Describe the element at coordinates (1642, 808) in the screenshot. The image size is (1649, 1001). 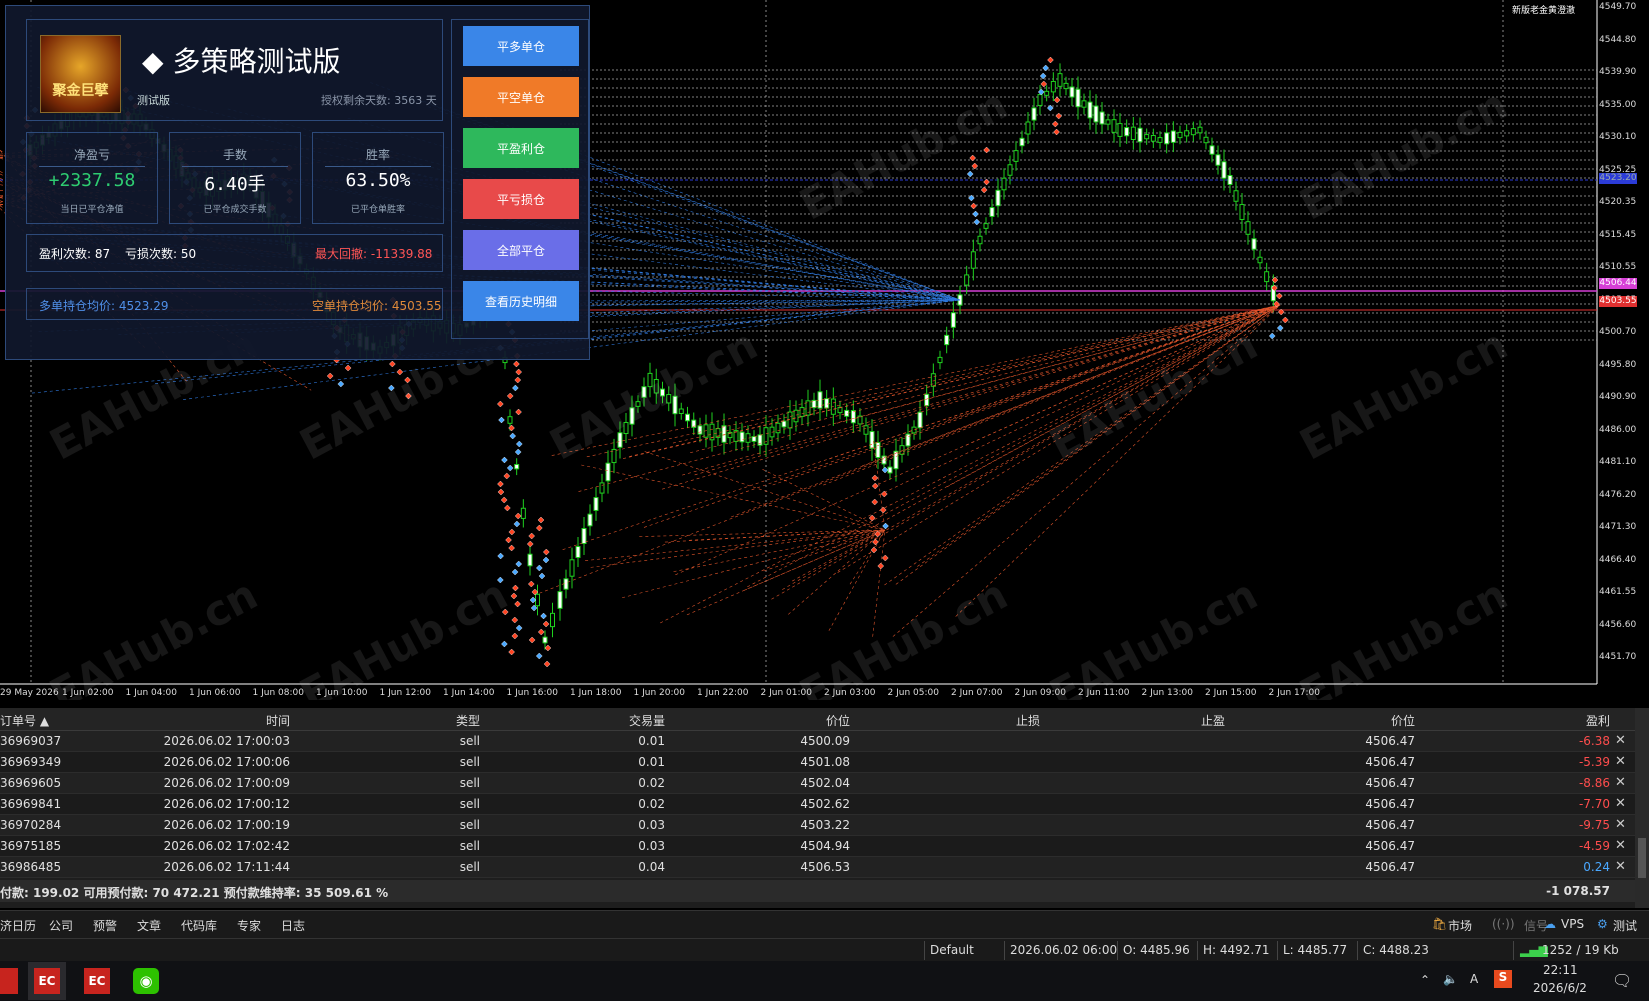
I see `table-scrollbar` at that location.